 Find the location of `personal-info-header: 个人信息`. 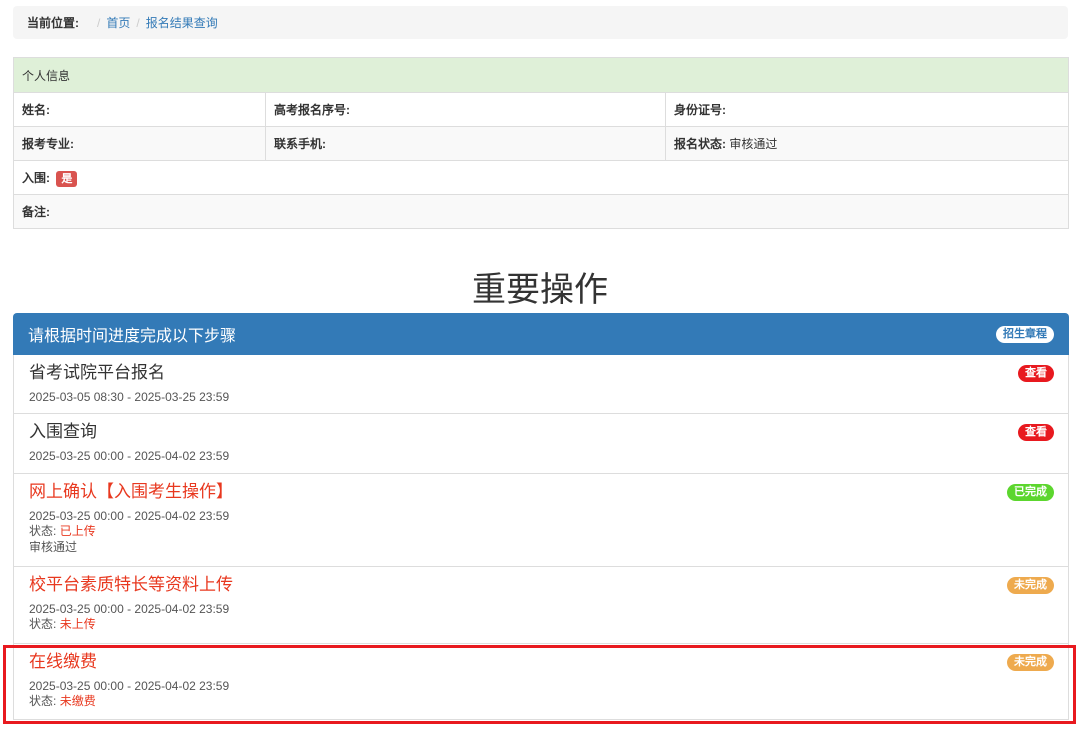

personal-info-header: 个人信息 is located at coordinates (541, 75).